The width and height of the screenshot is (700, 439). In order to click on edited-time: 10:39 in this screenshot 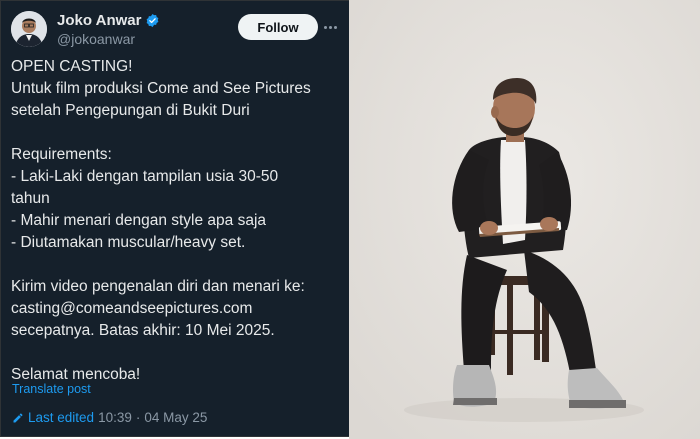, I will do `click(115, 417)`.